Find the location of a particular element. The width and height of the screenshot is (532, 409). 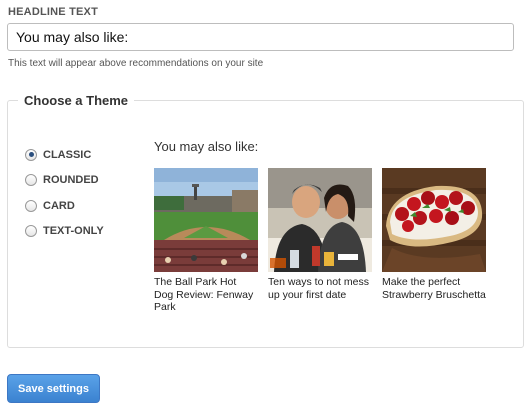

theme-option-label: TEXT-ONLY is located at coordinates (73, 231).